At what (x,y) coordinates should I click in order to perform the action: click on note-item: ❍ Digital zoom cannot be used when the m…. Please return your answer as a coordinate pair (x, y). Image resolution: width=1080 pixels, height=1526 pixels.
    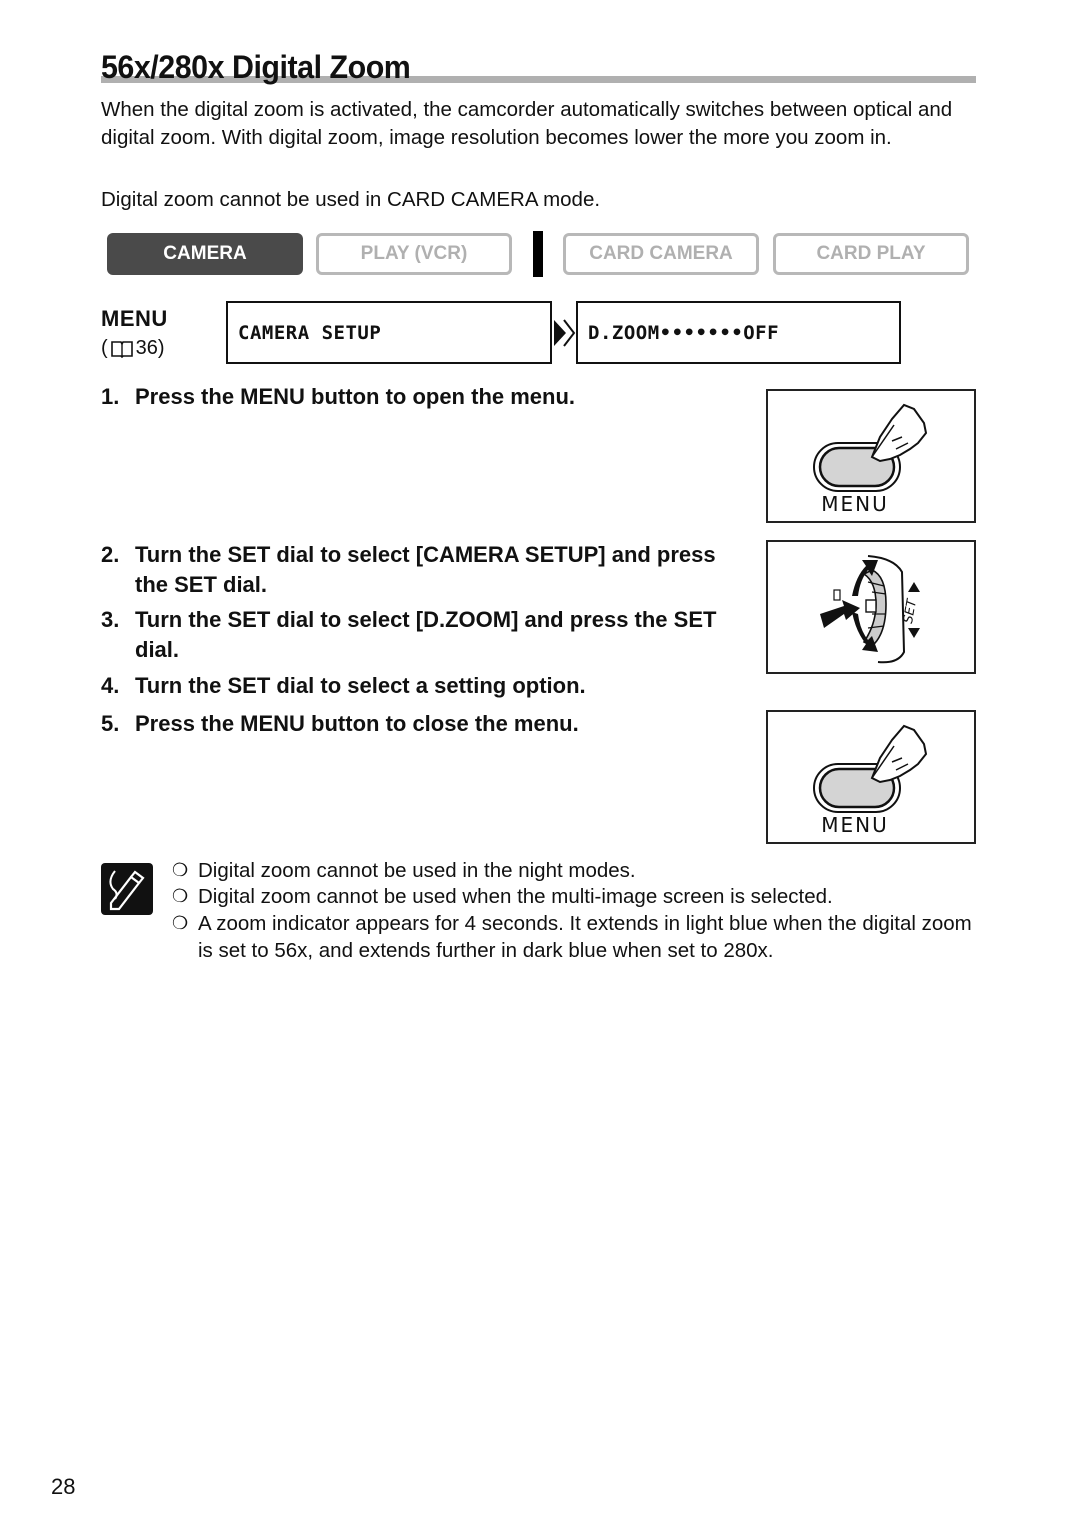
    Looking at the image, I should click on (577, 896).